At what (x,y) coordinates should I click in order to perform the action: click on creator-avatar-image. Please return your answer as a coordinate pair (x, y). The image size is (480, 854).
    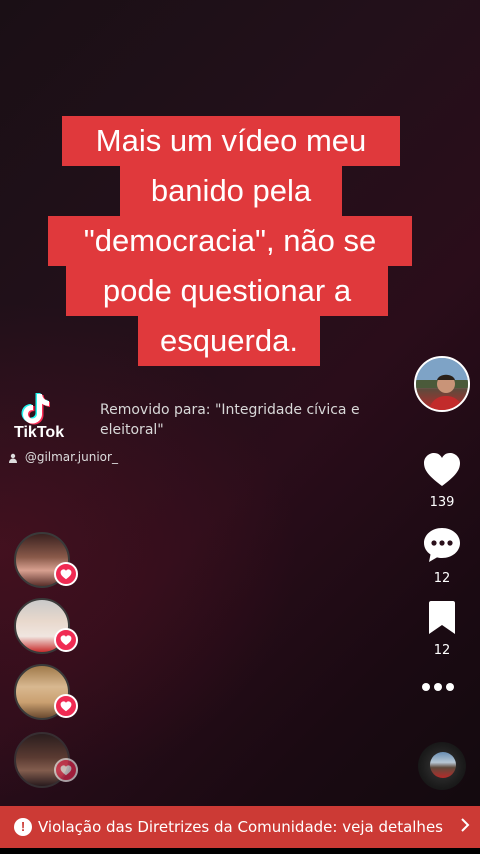
    Looking at the image, I should click on (442, 384).